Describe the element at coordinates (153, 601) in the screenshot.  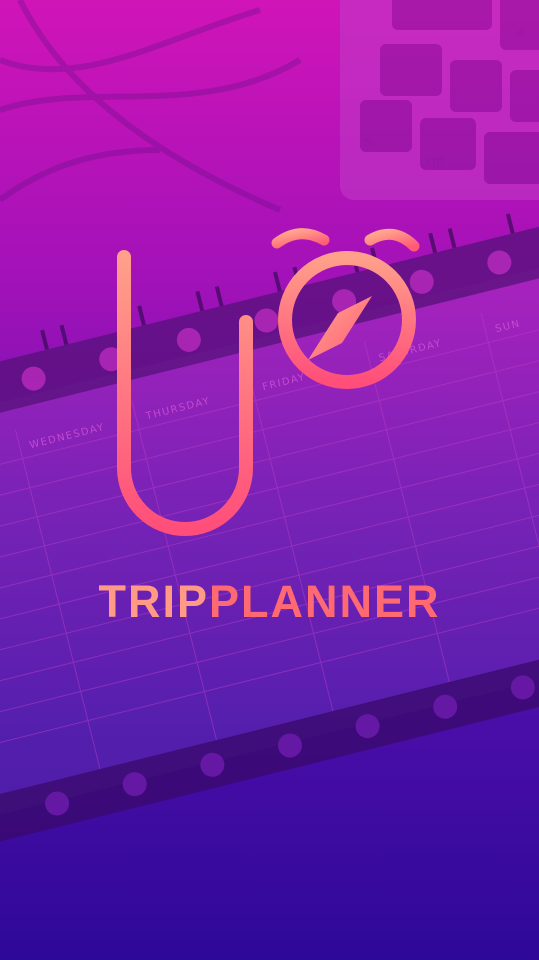
I see `app-name-trip: TRIP` at that location.